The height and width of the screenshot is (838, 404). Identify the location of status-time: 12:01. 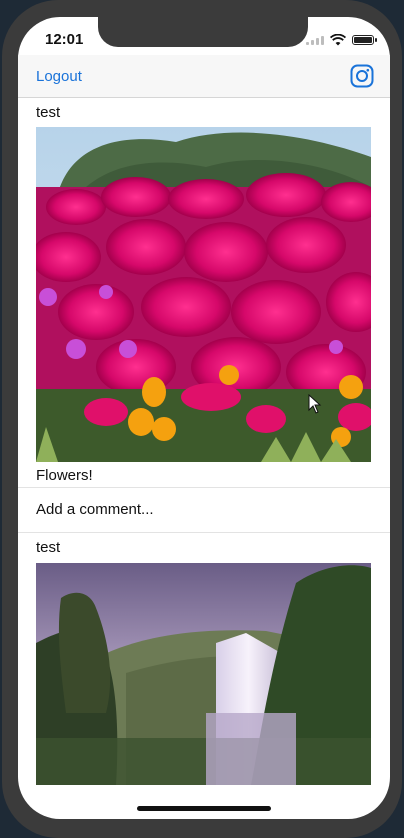
(64, 39).